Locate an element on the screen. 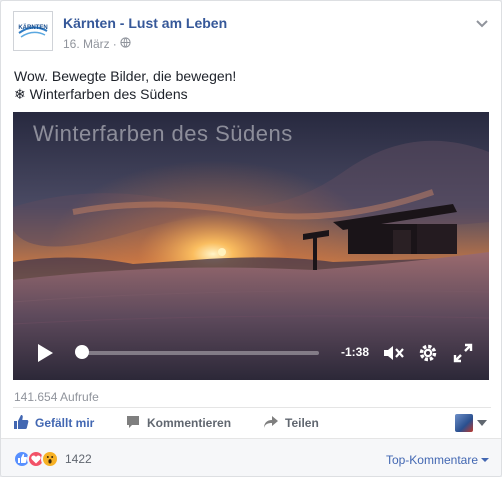 The width and height of the screenshot is (502, 477). view-count: 141.654 Aufrufe is located at coordinates (56, 397).